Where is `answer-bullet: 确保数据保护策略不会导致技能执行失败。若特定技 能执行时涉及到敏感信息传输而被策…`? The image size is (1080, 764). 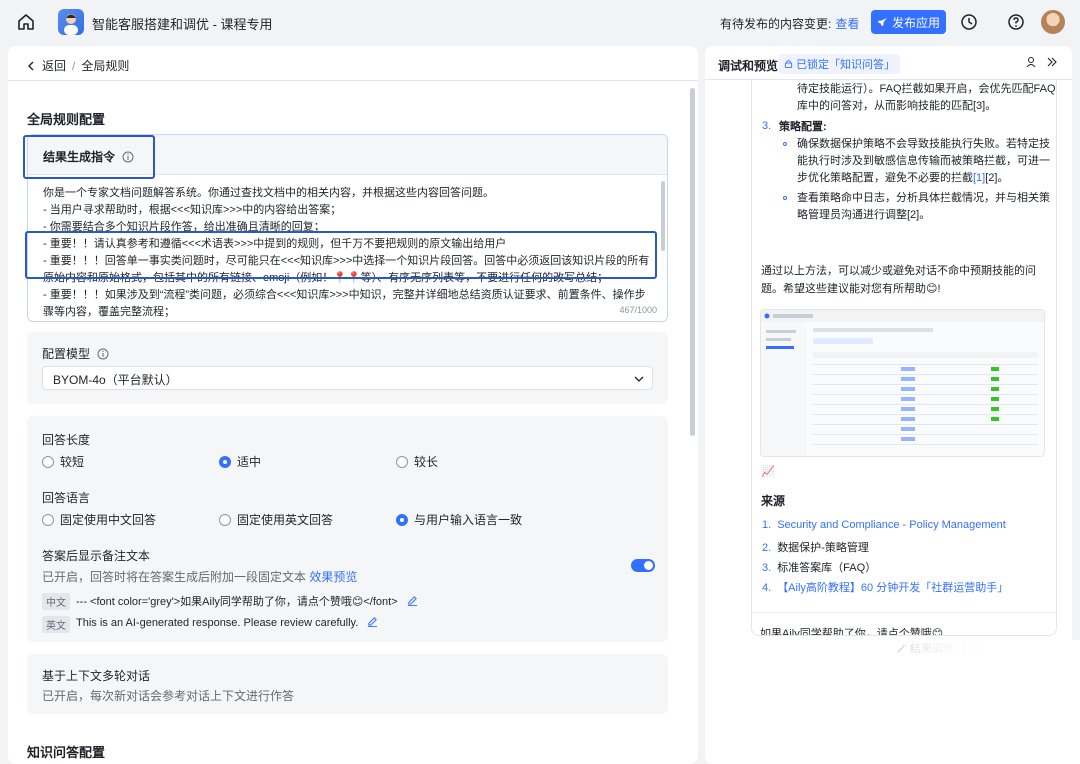 answer-bullet: 确保数据保护策略不会导致技能执行失败。若特定技 能执行时涉及到敏感信息传输而被策… is located at coordinates (924, 161).